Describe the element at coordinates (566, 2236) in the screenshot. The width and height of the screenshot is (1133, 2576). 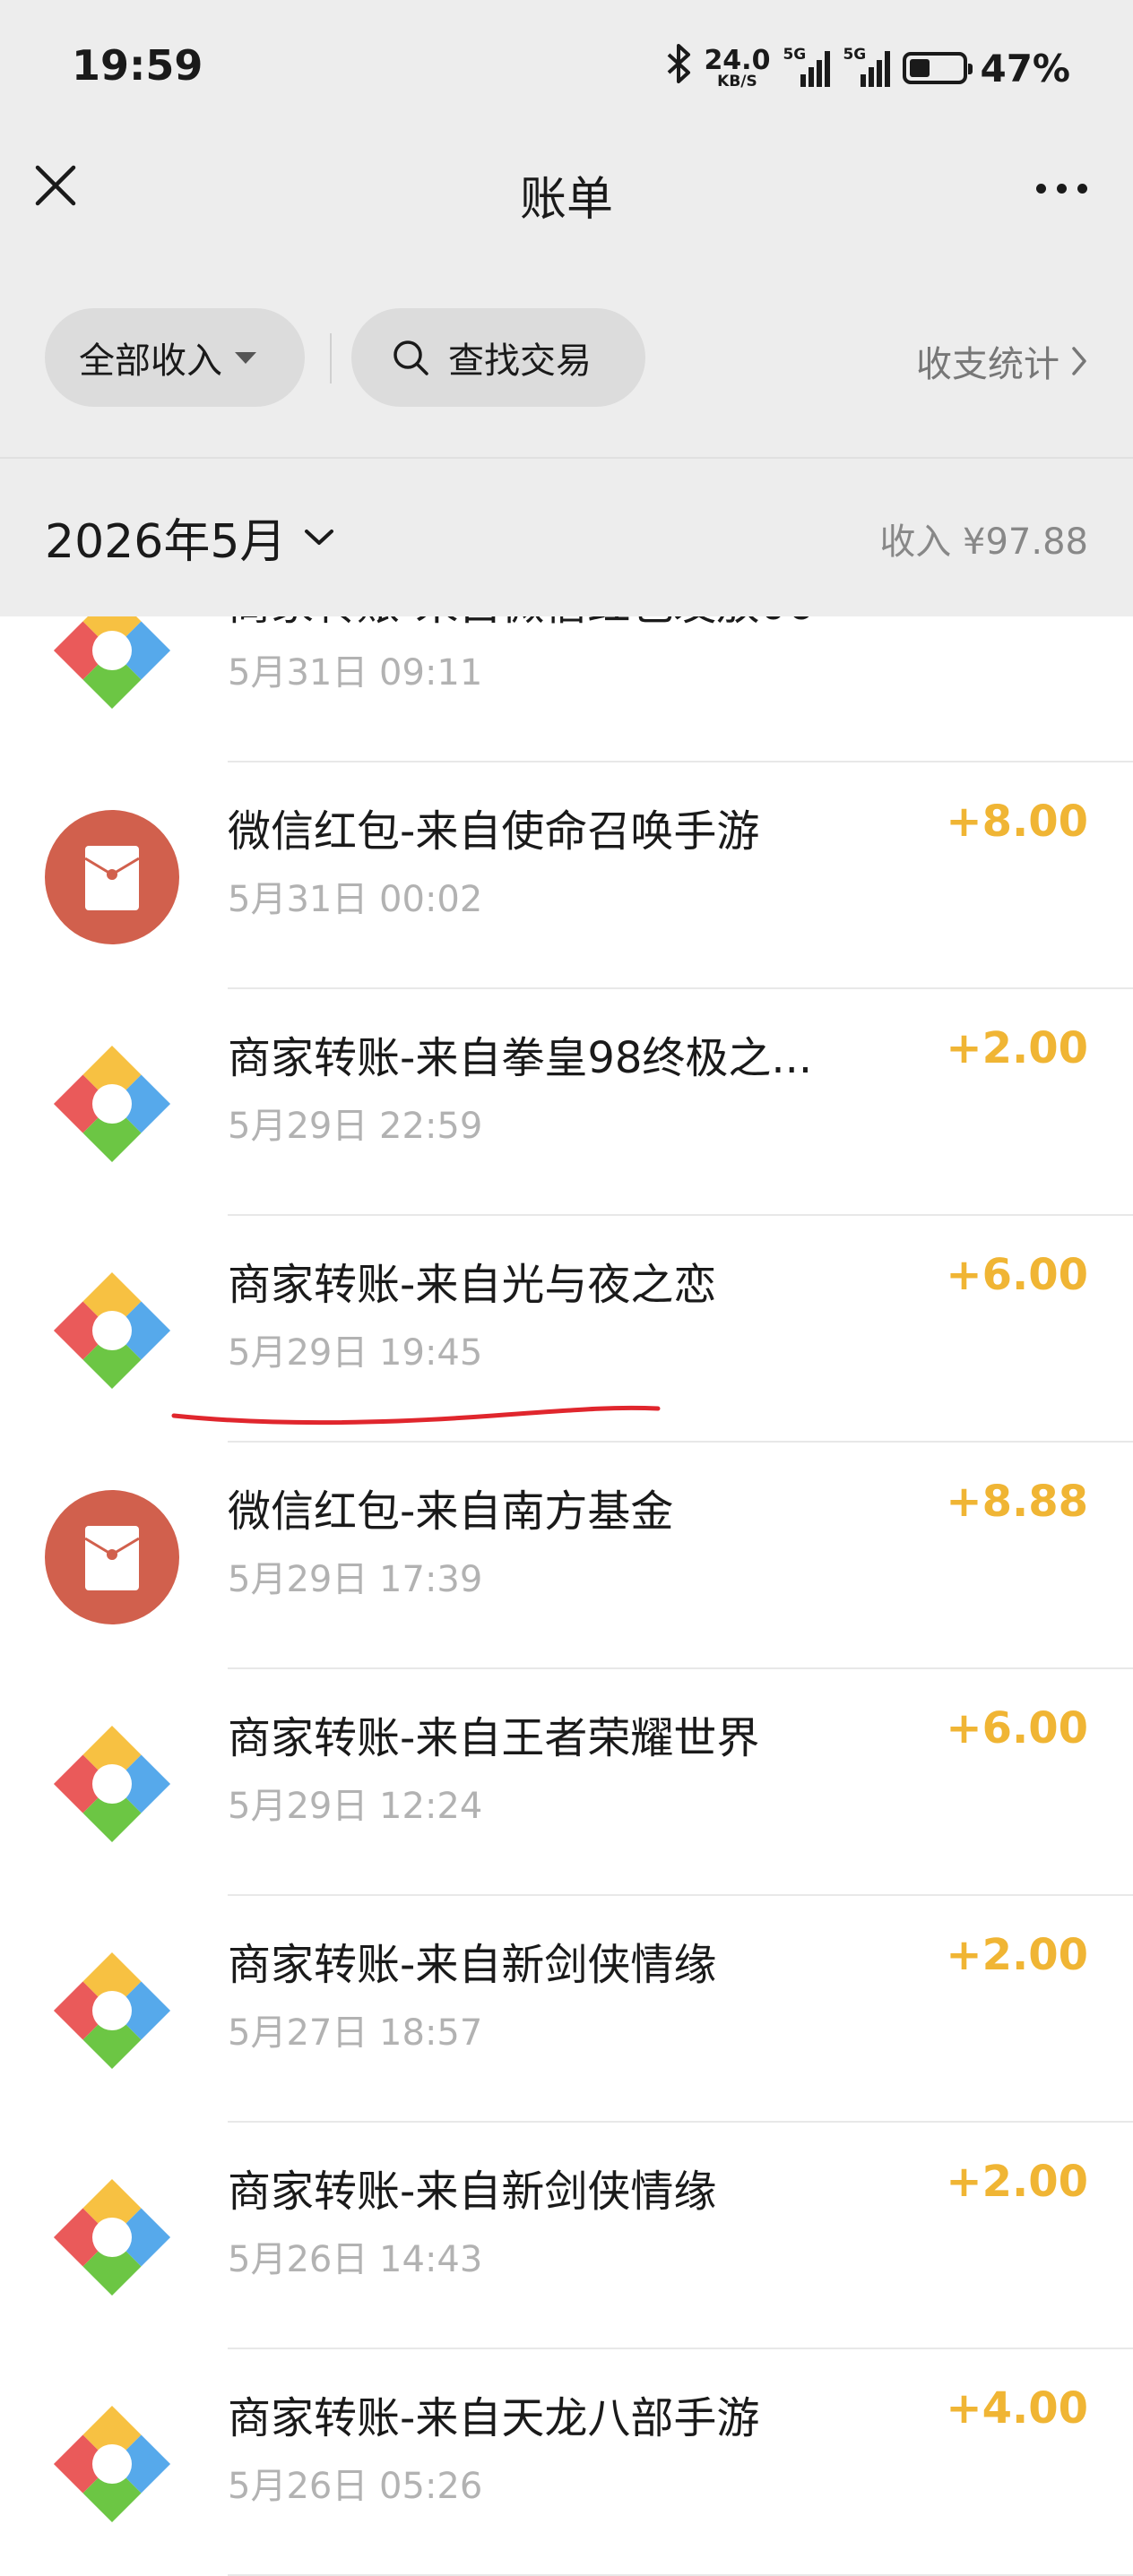
I see `transaction-row: 商家转账-来自新剑侠情缘 5月26日 14:43 +2.00` at that location.